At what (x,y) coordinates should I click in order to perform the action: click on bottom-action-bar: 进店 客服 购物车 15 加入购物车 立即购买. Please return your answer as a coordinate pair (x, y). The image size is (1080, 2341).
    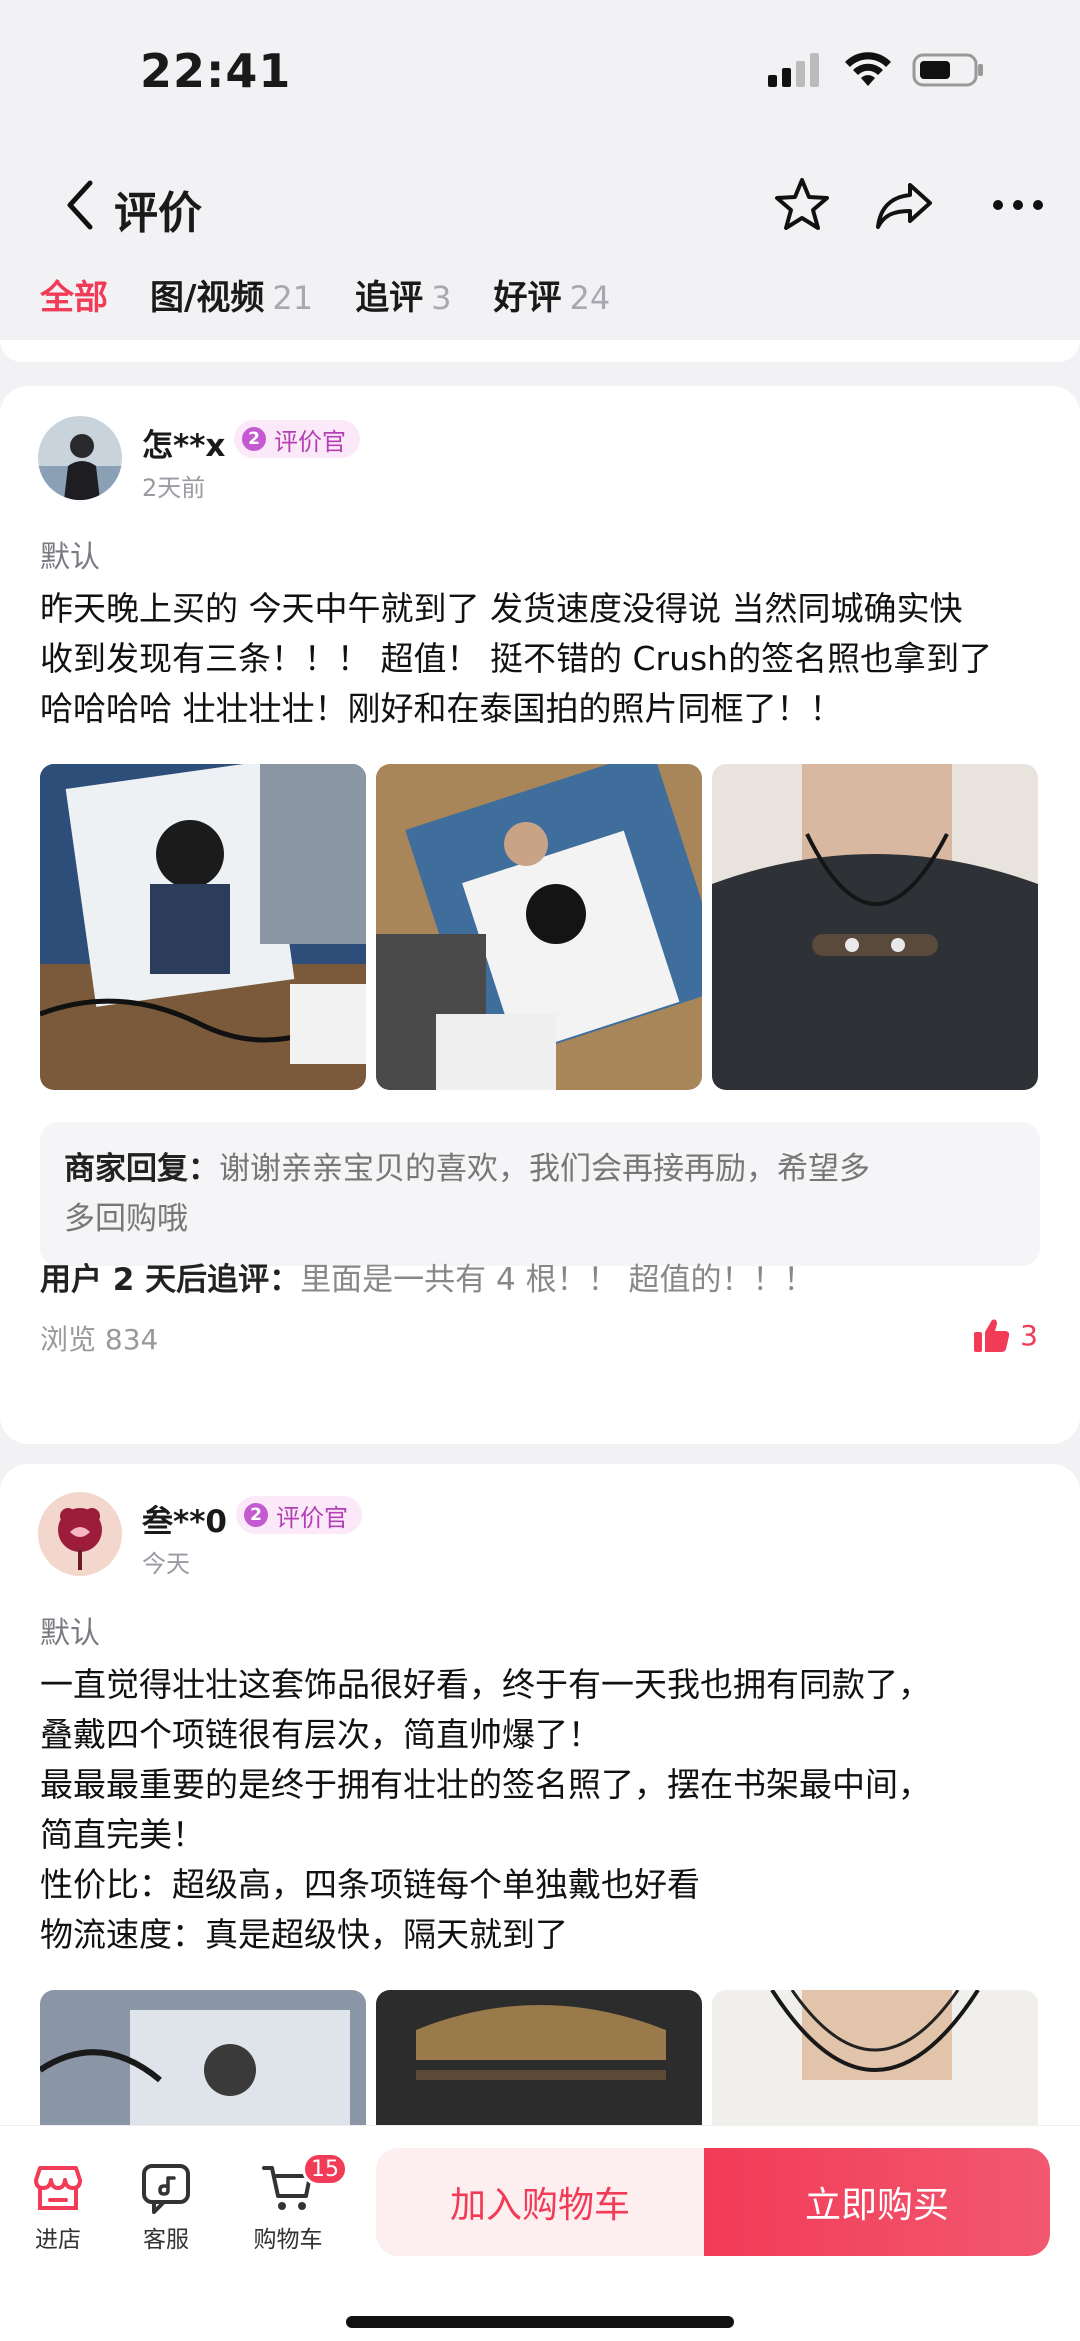
    Looking at the image, I should click on (540, 2233).